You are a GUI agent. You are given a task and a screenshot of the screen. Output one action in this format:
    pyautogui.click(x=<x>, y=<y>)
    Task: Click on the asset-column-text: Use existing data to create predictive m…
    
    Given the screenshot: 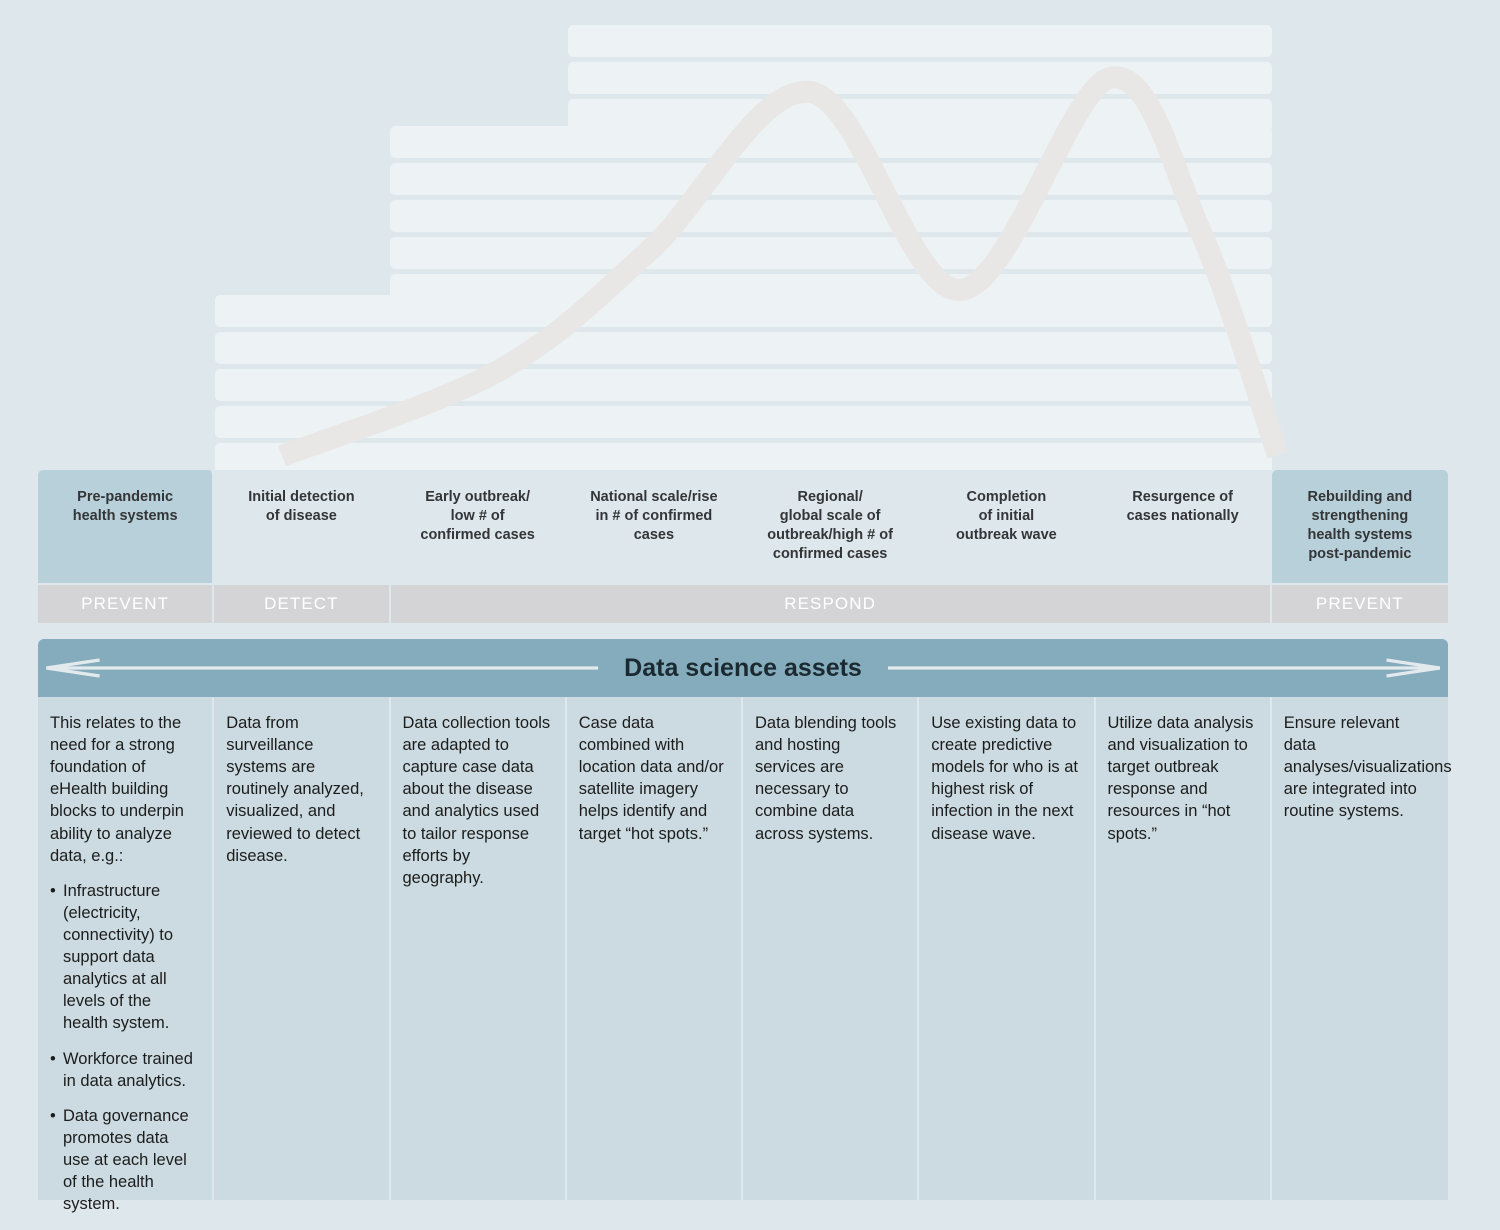 What is the action you would take?
    pyautogui.click(x=1004, y=778)
    